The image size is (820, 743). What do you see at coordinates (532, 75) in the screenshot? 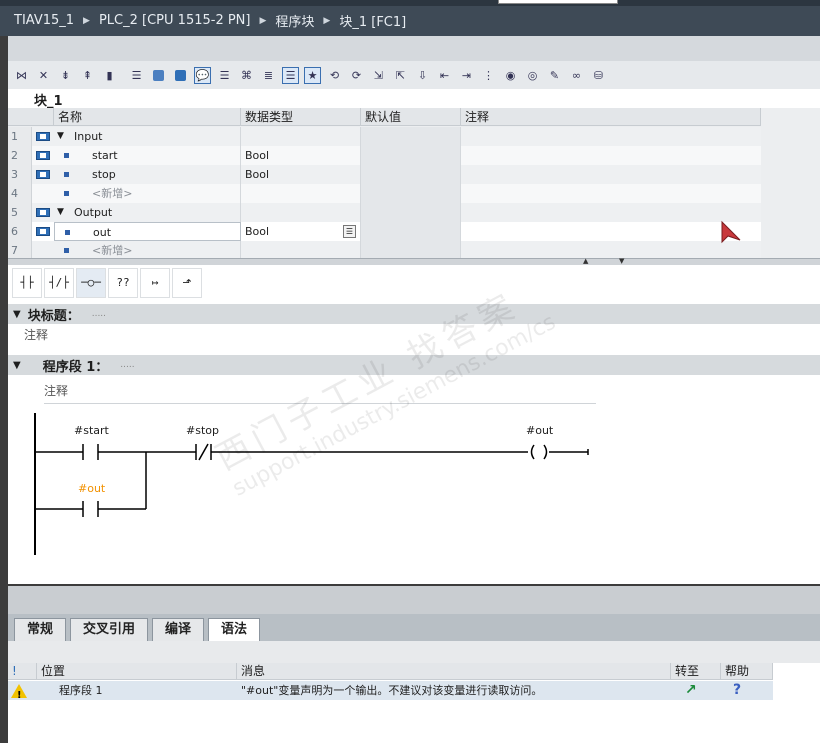
I see `watch-off-icon: ◎` at bounding box center [532, 75].